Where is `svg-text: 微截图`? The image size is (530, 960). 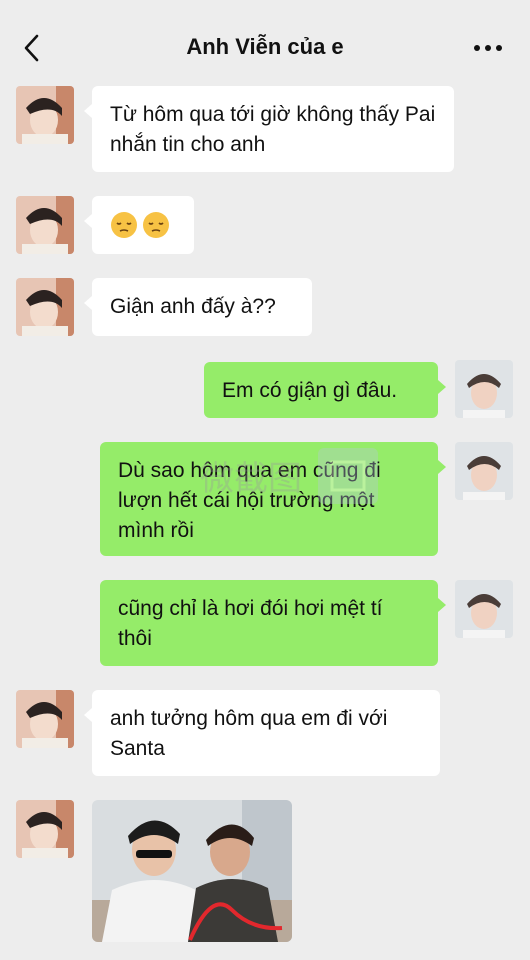
svg-text: 微截图 is located at coordinates (251, 479).